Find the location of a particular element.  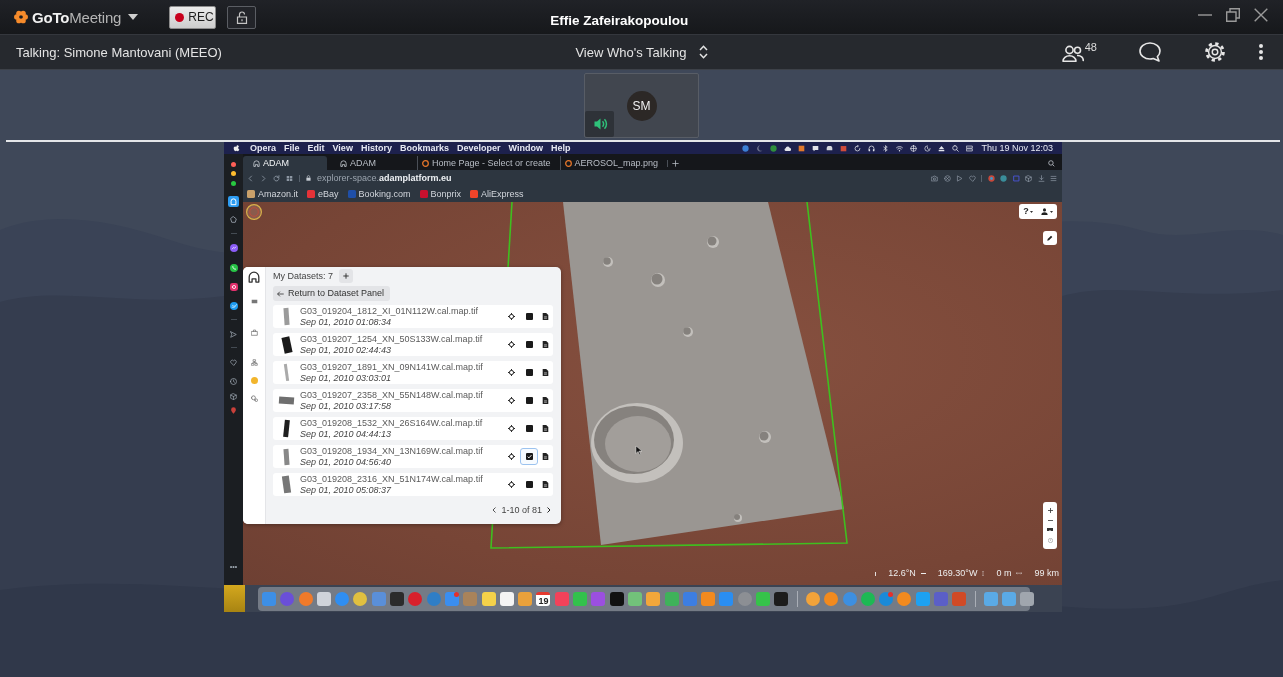

bookmark-link: Booking.com is located at coordinates (379, 194).